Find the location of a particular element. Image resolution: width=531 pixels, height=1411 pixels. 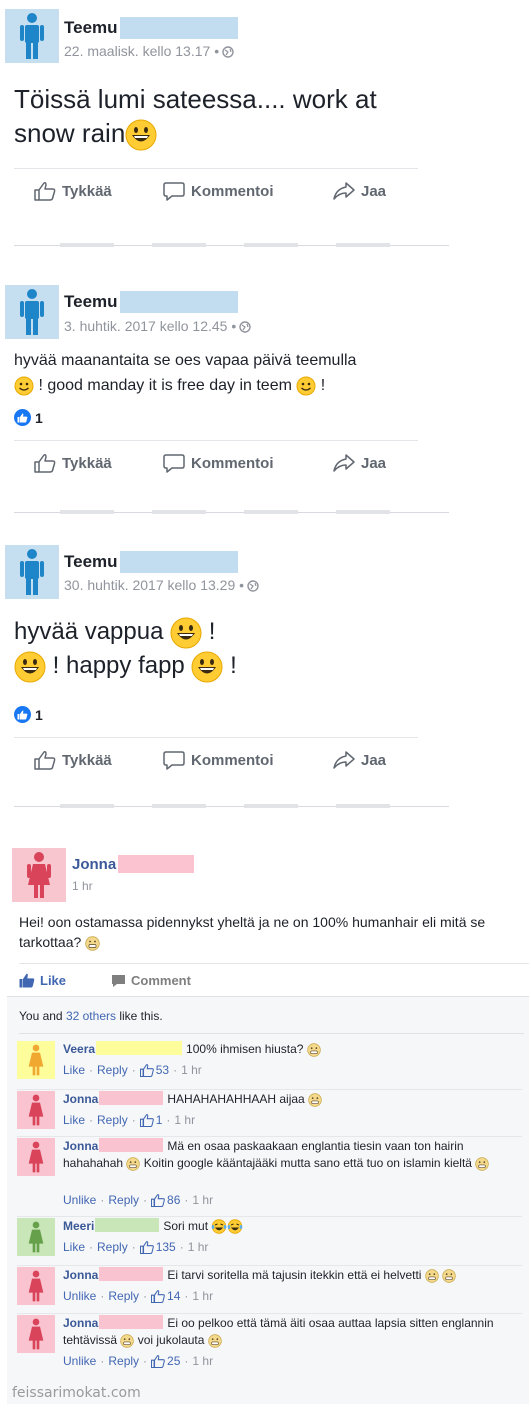

laughing-tears-emoji-icon is located at coordinates (235, 1227).